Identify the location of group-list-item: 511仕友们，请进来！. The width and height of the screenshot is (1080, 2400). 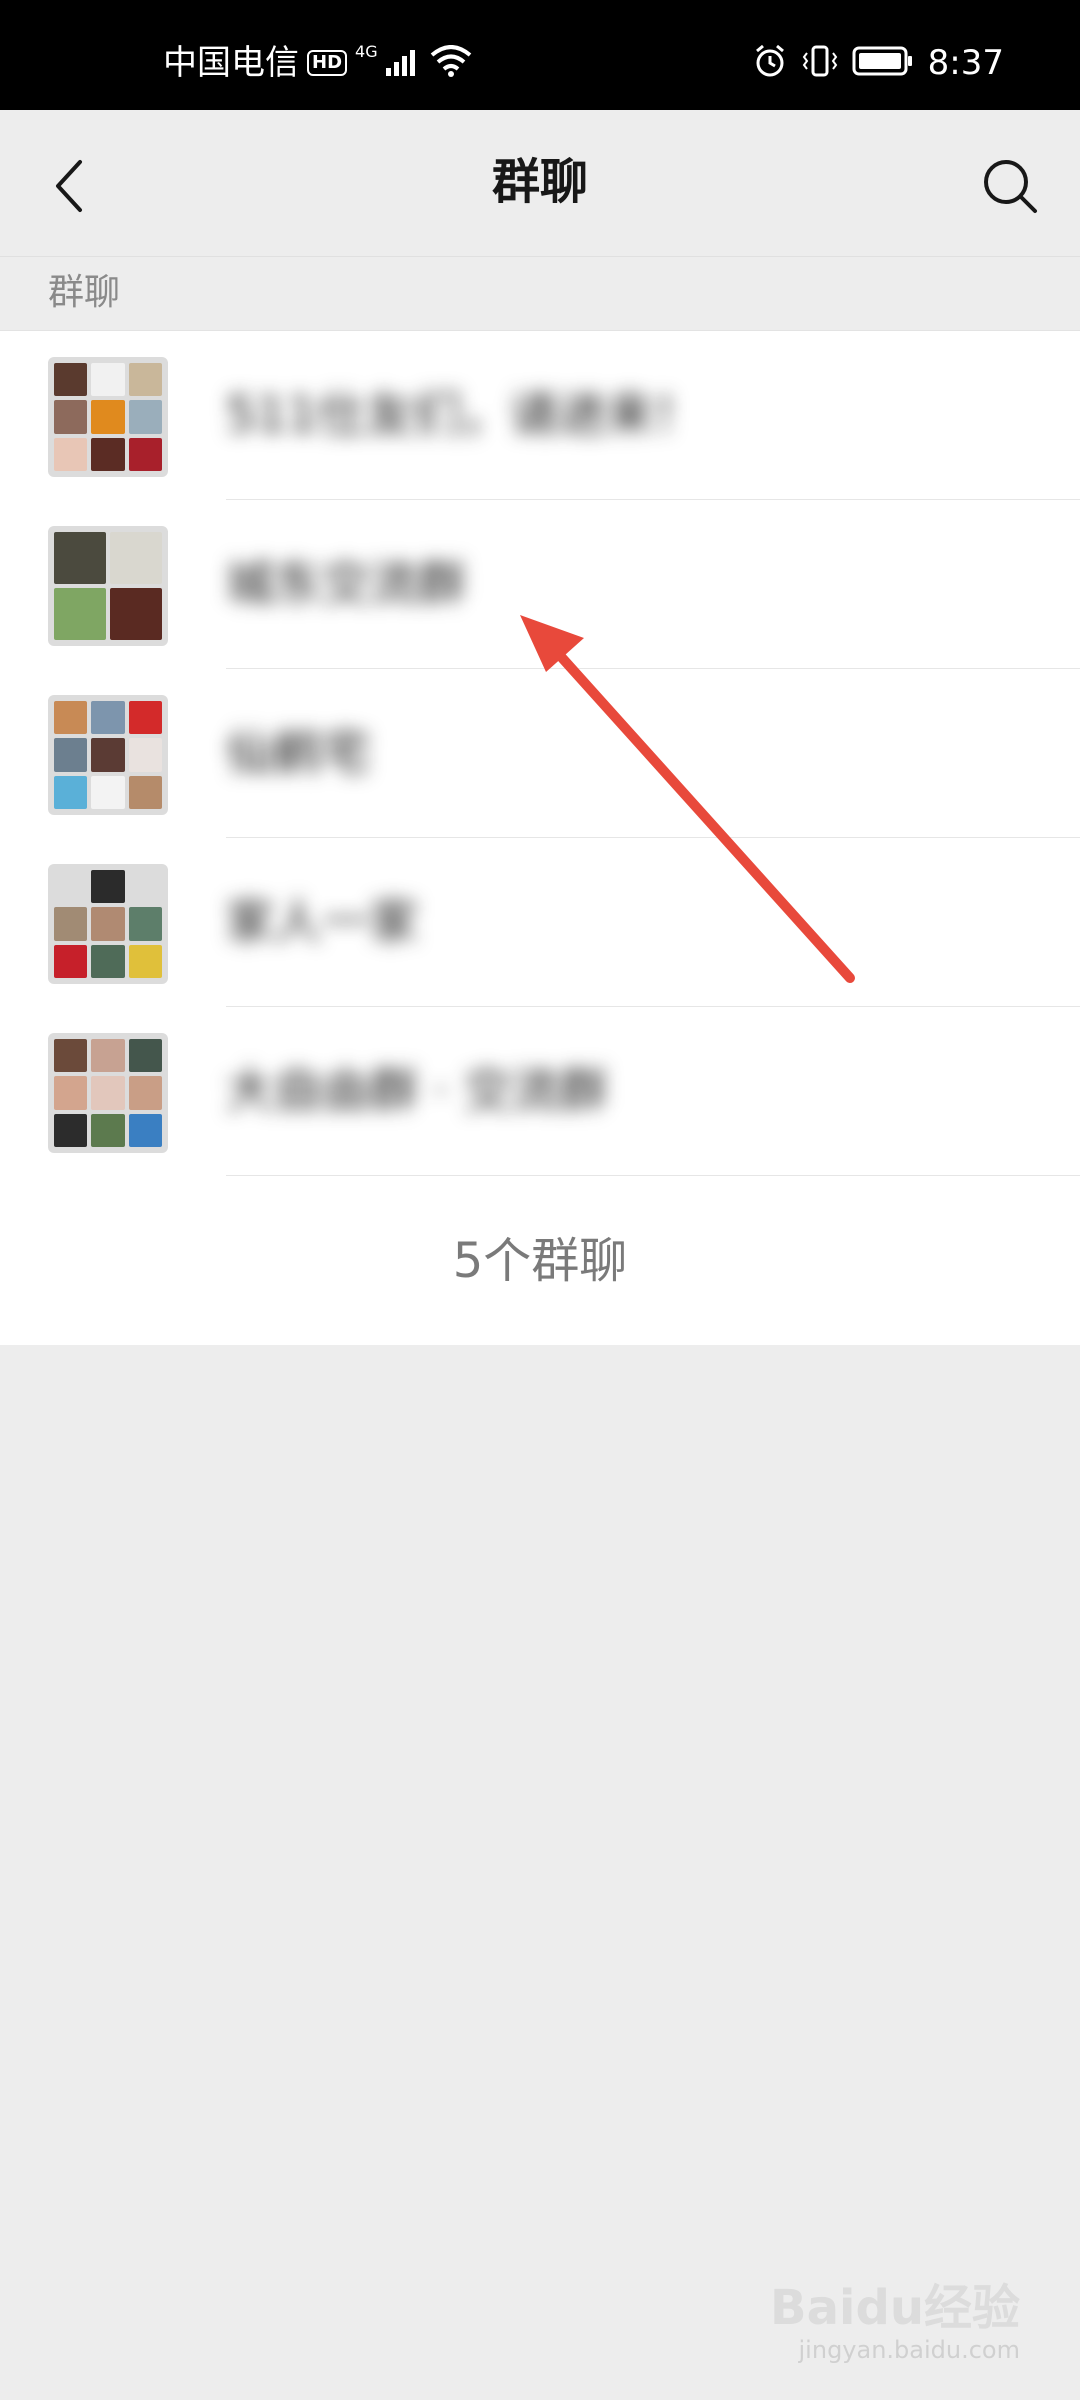
(540, 415).